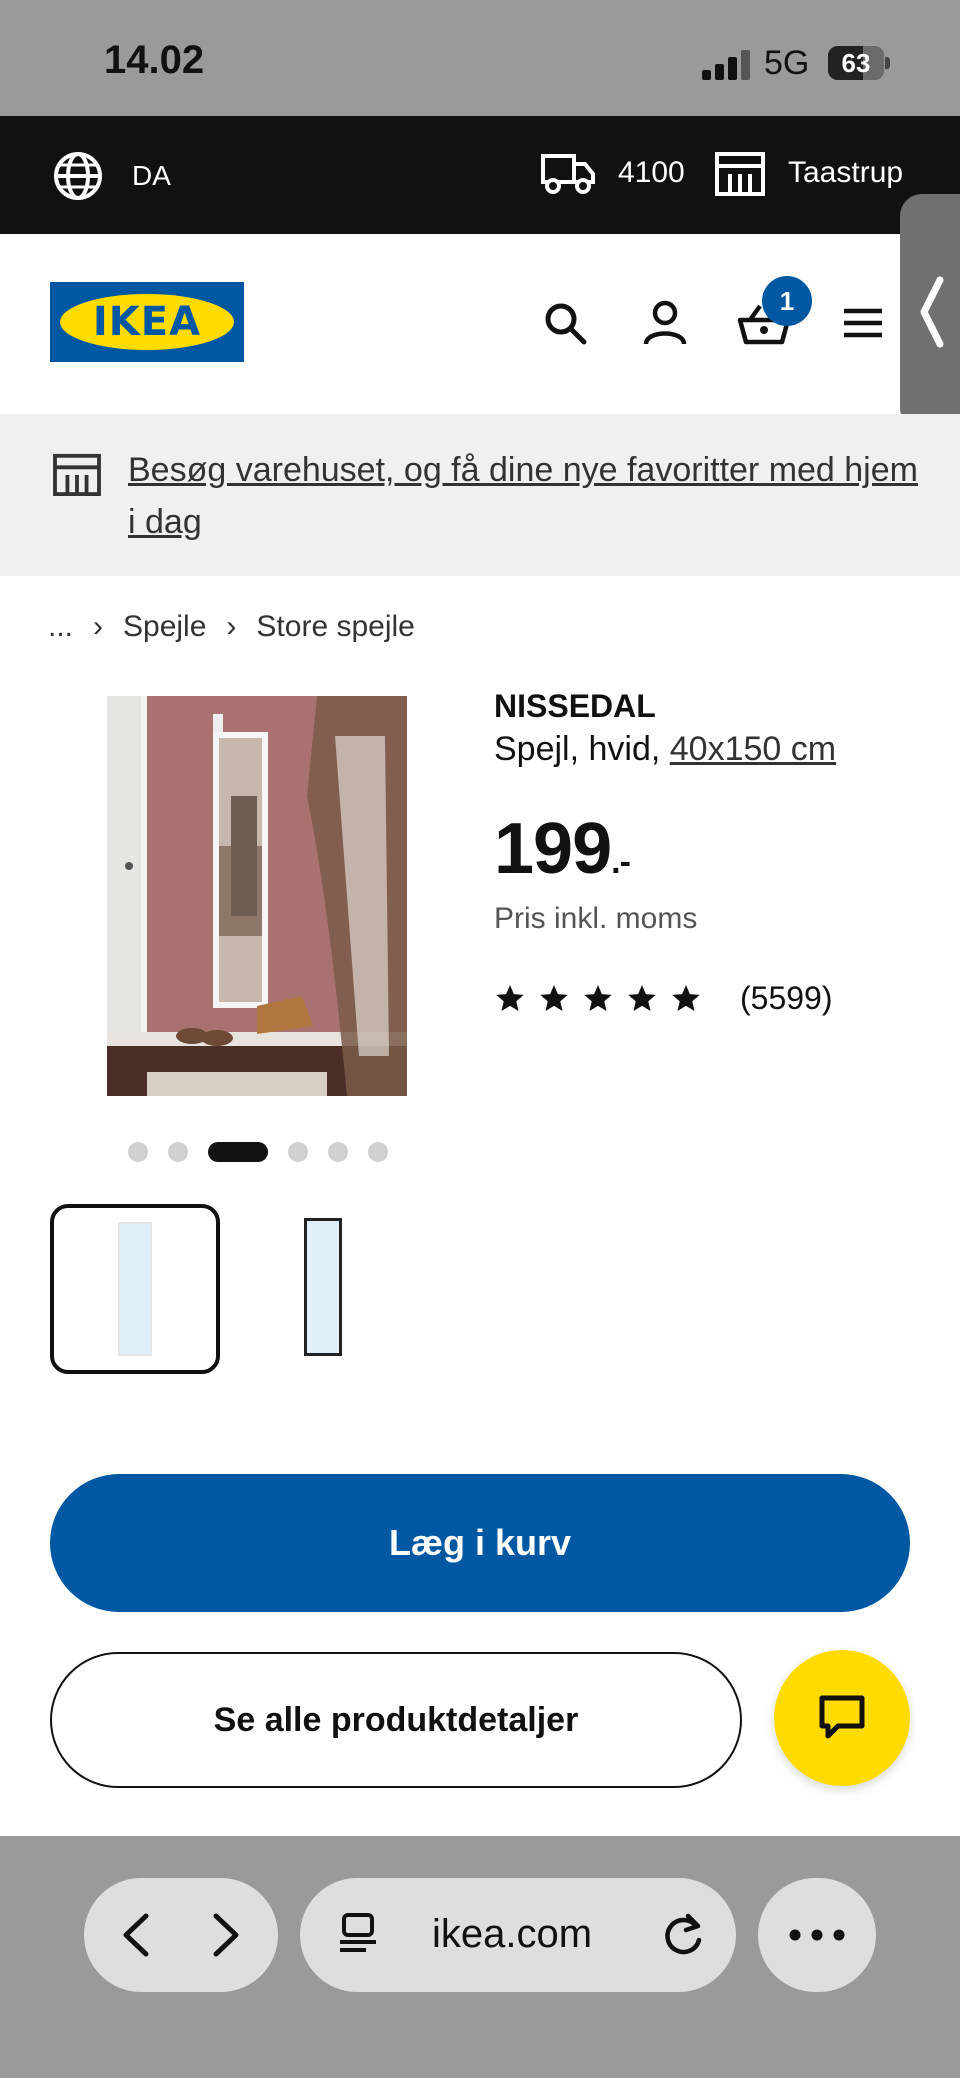  I want to click on url-text: ikea.com, so click(512, 1934).